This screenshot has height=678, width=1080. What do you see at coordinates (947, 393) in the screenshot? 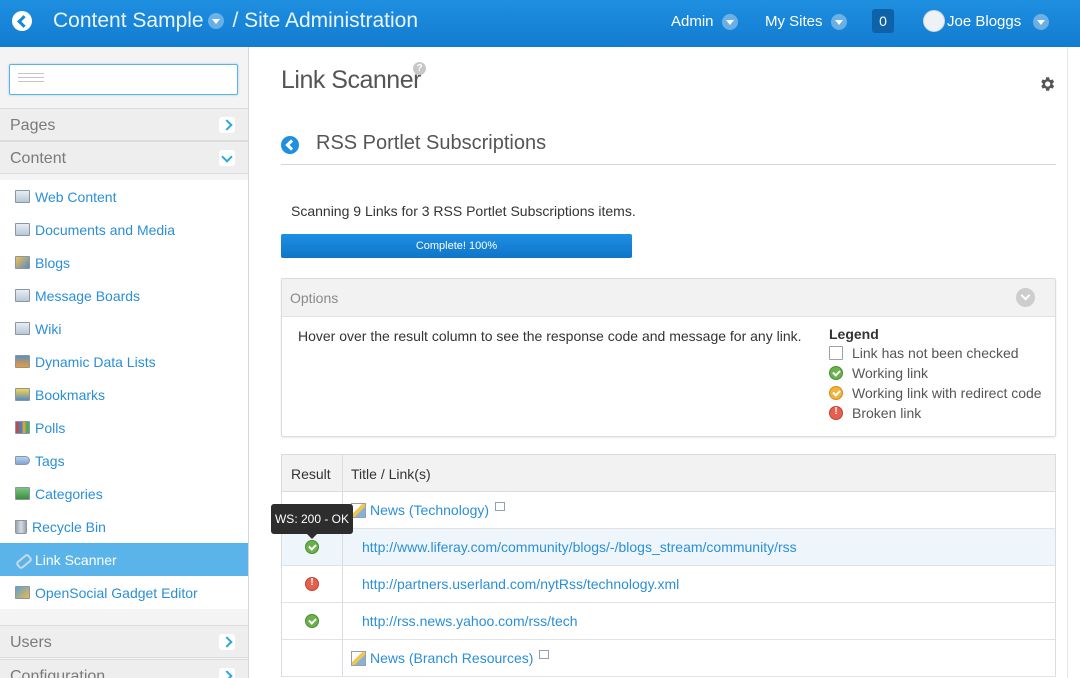
I see `legend-item-label: Working link with redirect code` at bounding box center [947, 393].